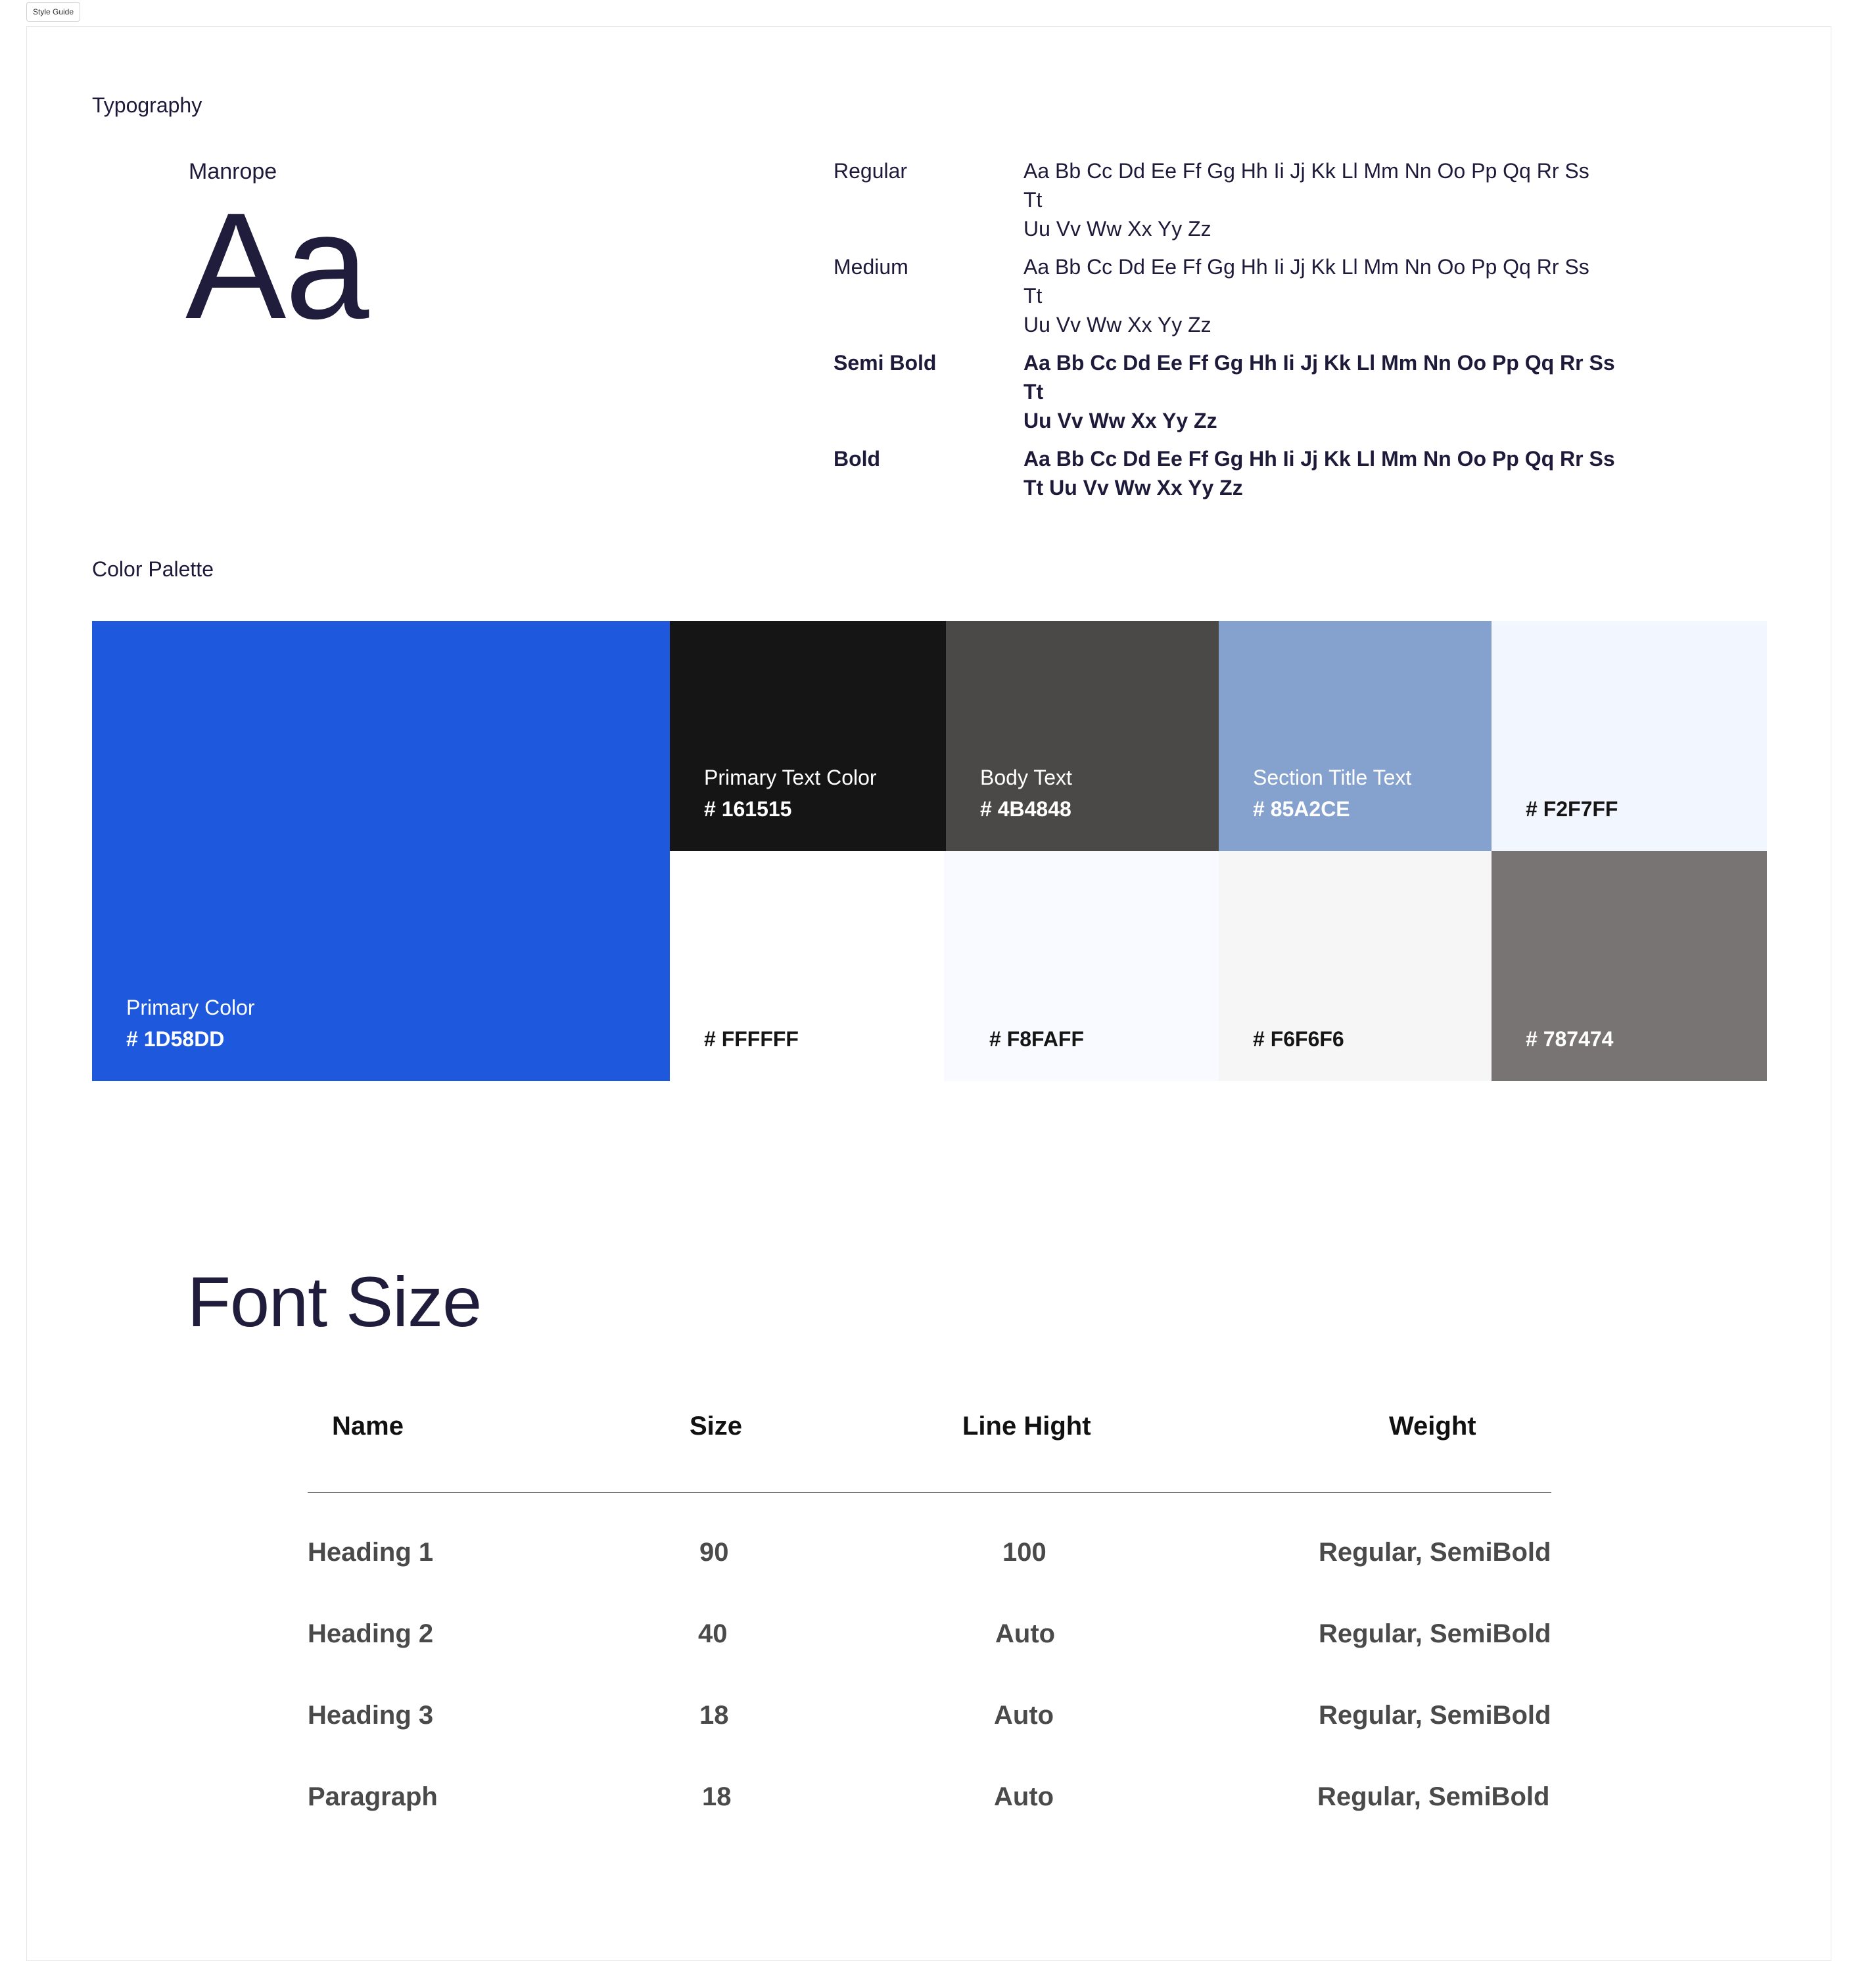 Image resolution: width=1857 pixels, height=1988 pixels. What do you see at coordinates (1332, 793) in the screenshot?
I see `swatch-text: Section Title Text # 85A2CE` at bounding box center [1332, 793].